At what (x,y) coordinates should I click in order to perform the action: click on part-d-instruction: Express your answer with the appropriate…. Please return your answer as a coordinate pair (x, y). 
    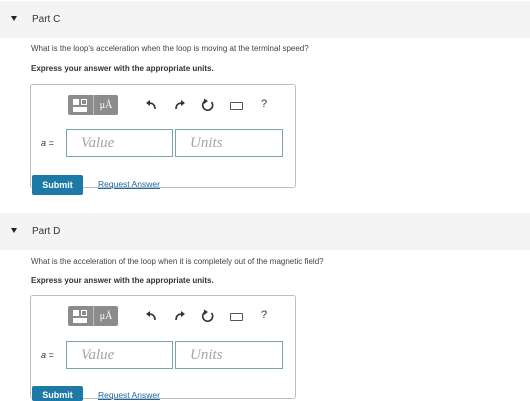
    Looking at the image, I should click on (122, 280).